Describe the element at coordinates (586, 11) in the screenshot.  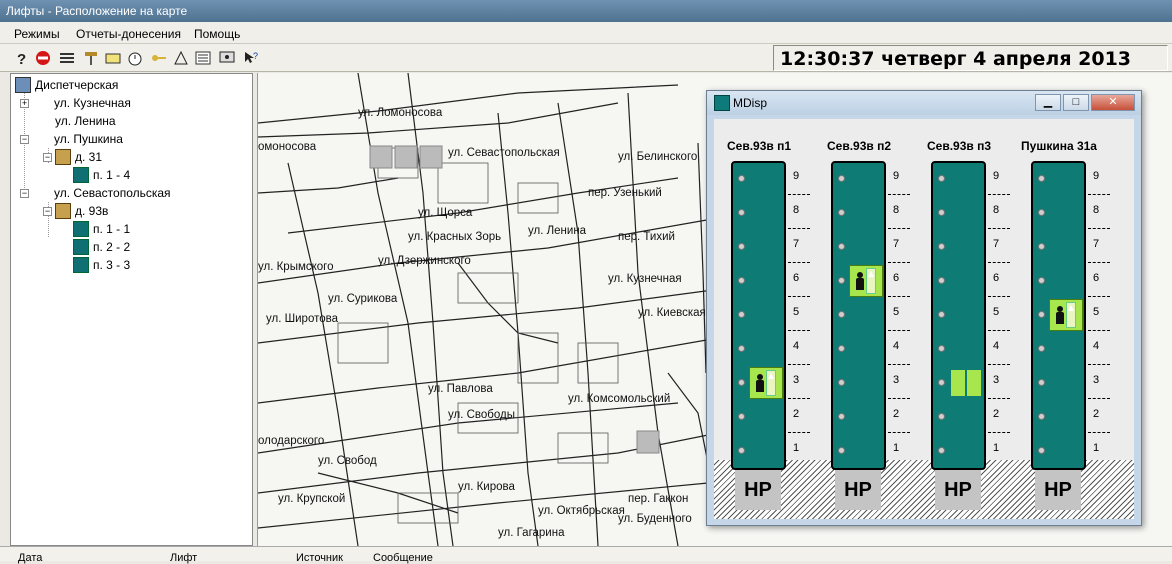
I see `window-titlebar: Лифты - Расположение на карте` at that location.